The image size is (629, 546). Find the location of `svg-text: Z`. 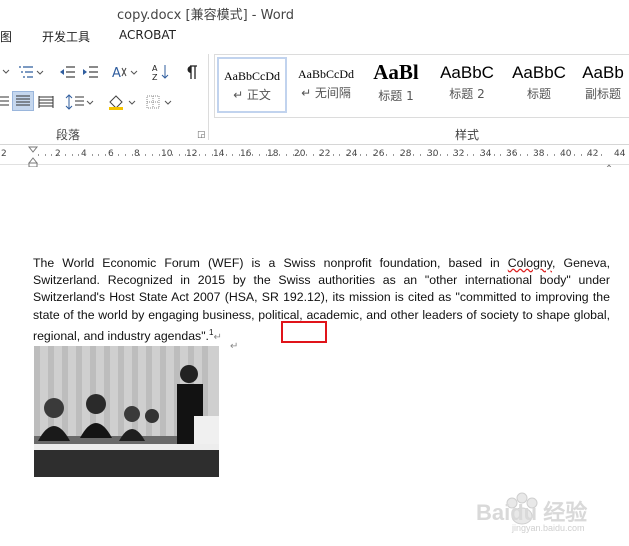

svg-text: Z is located at coordinates (155, 77).